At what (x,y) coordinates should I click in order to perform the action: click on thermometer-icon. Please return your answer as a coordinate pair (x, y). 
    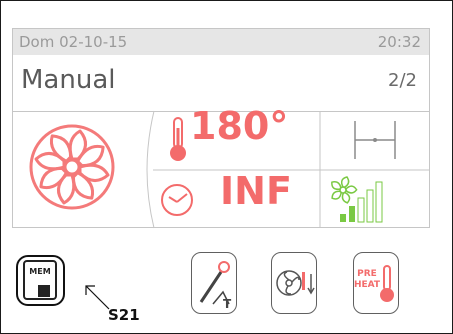
    Looking at the image, I should click on (178, 139).